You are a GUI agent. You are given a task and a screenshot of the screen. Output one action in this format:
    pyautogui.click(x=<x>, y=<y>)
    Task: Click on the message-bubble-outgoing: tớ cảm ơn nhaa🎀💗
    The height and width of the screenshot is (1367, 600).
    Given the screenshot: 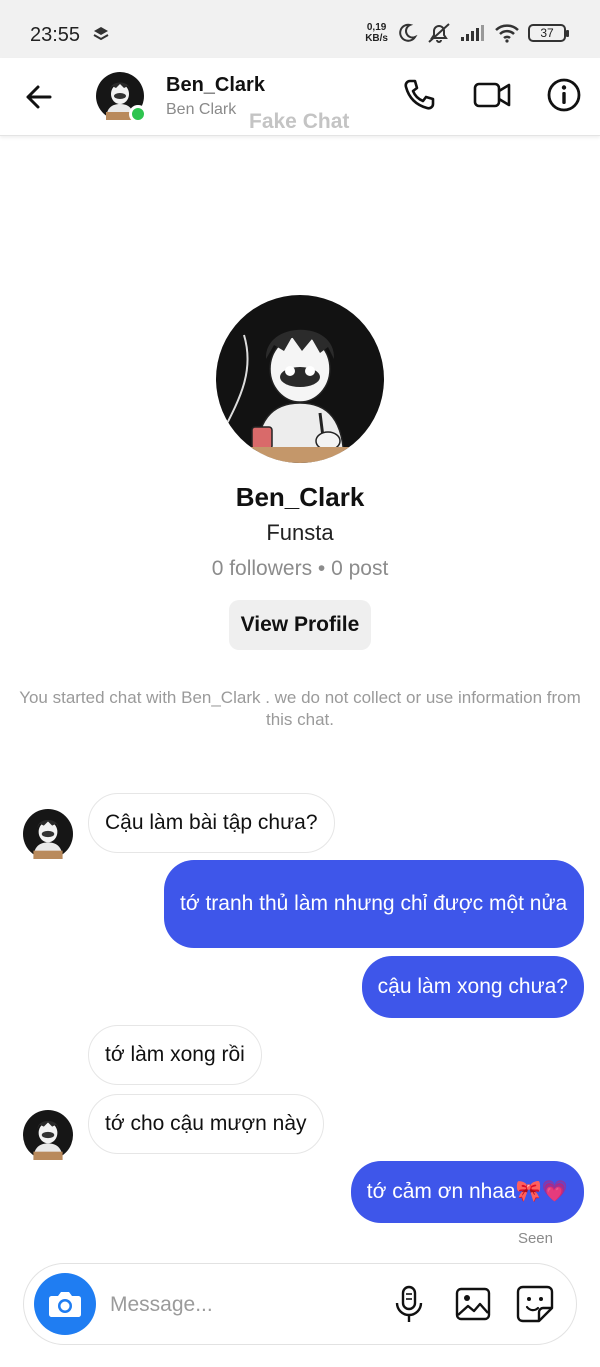 What is the action you would take?
    pyautogui.click(x=467, y=1192)
    